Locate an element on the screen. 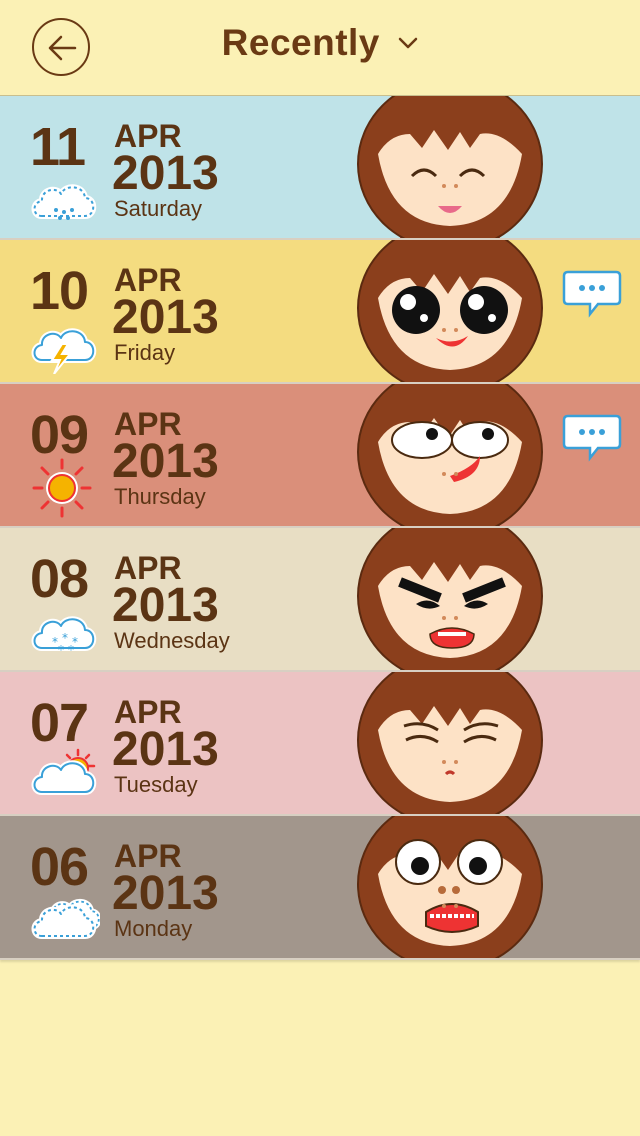 This screenshot has width=640, height=1136. diary-entry: 08 APR 2013 Wednesday * * * * * is located at coordinates (320, 600).